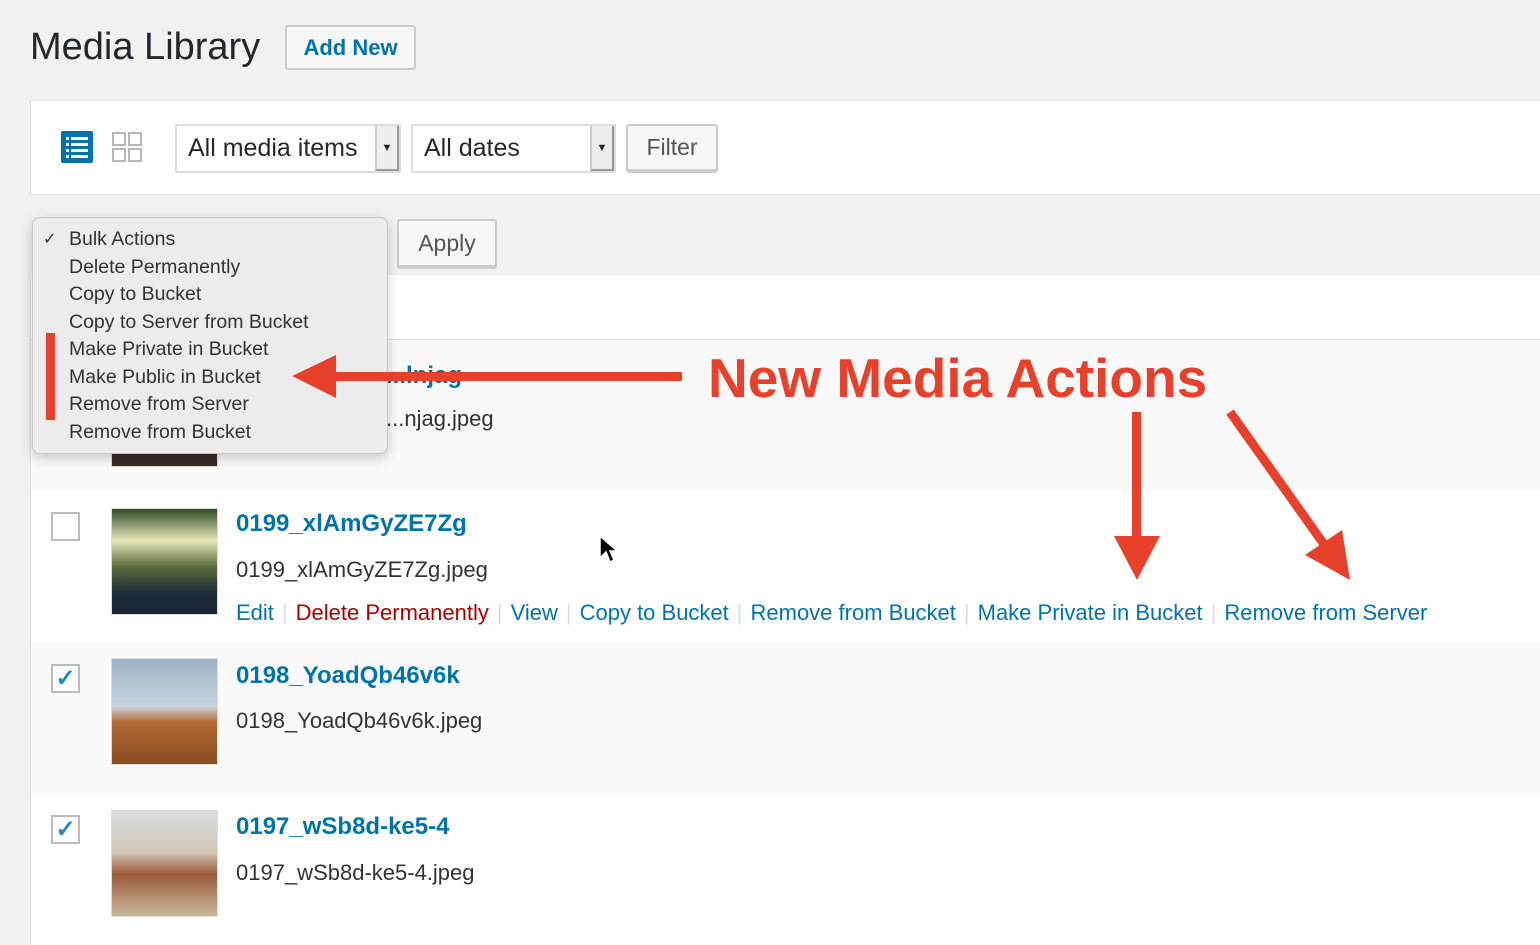 The height and width of the screenshot is (945, 1540). Describe the element at coordinates (1137, 496) in the screenshot. I see `arrow-down` at that location.